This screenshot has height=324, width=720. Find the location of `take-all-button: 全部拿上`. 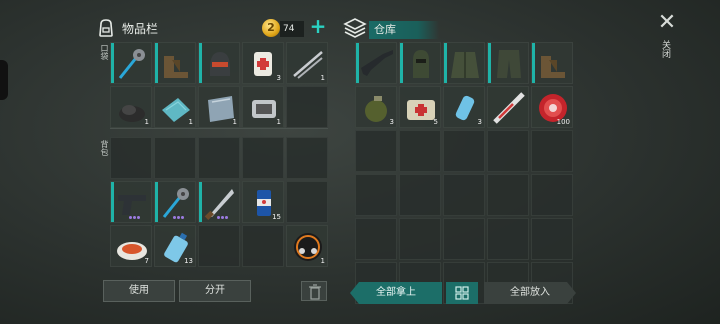

take-all-button: 全部拿上 is located at coordinates (396, 293).